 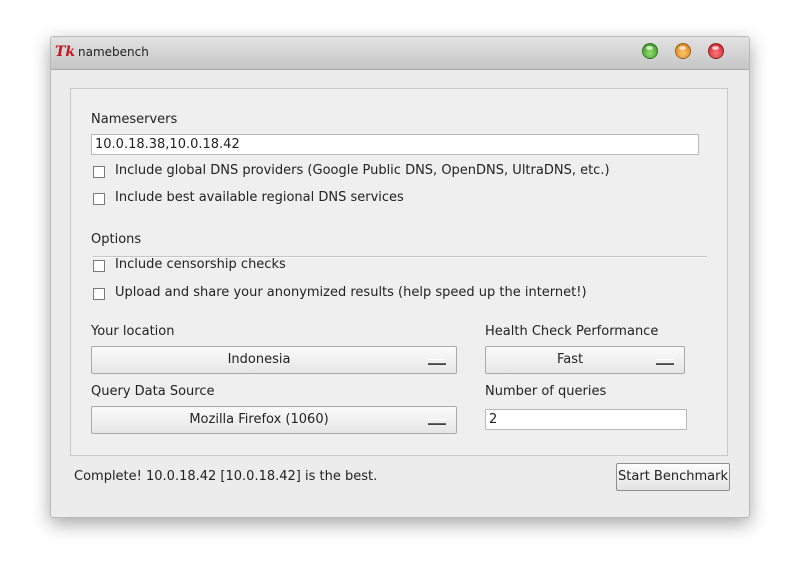 I want to click on nameservers-heading: Nameservers, so click(x=134, y=119).